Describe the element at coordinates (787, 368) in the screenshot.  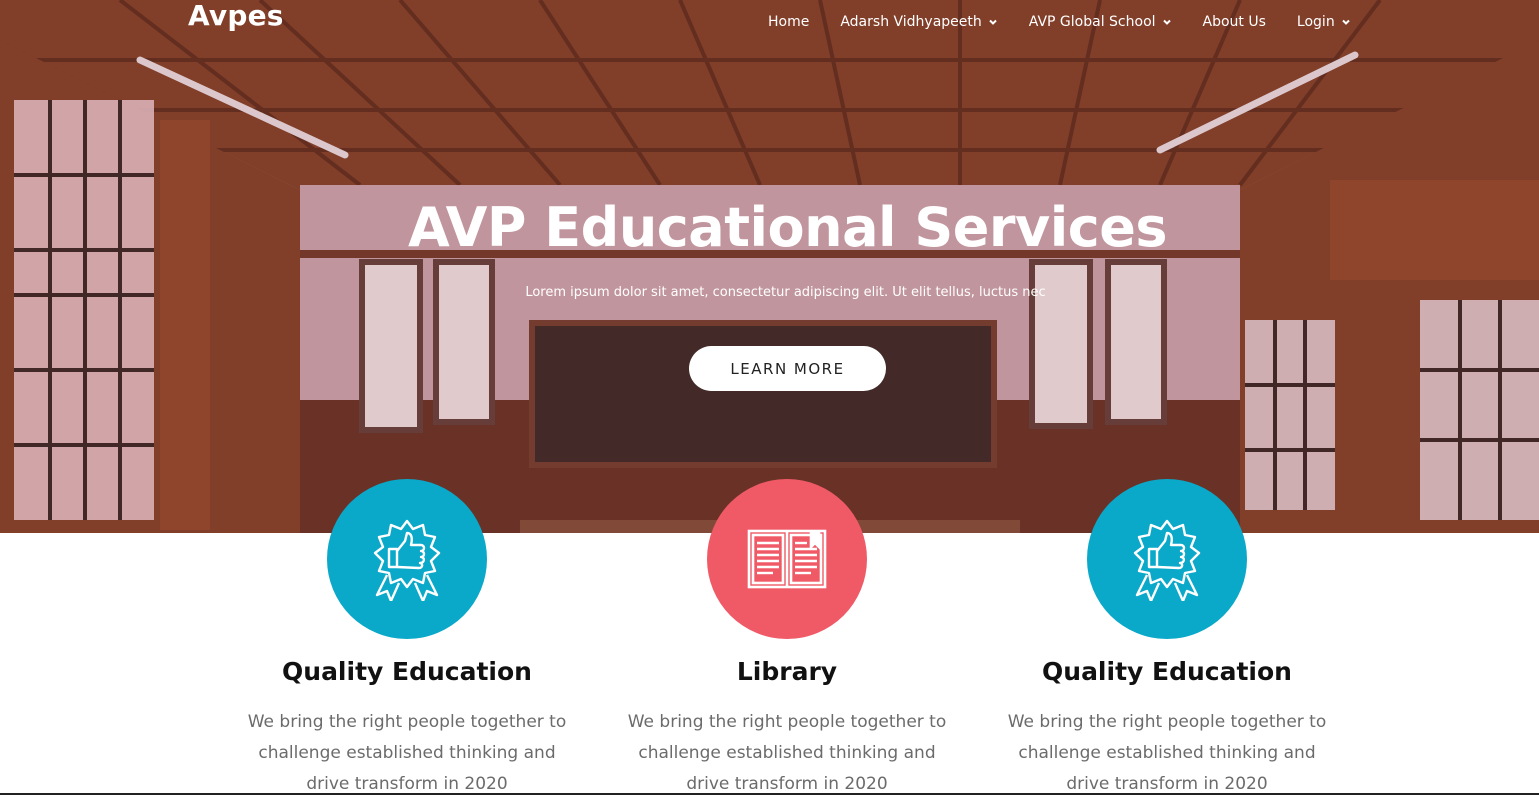
I see `learn-more-button: LEARN MORE` at that location.